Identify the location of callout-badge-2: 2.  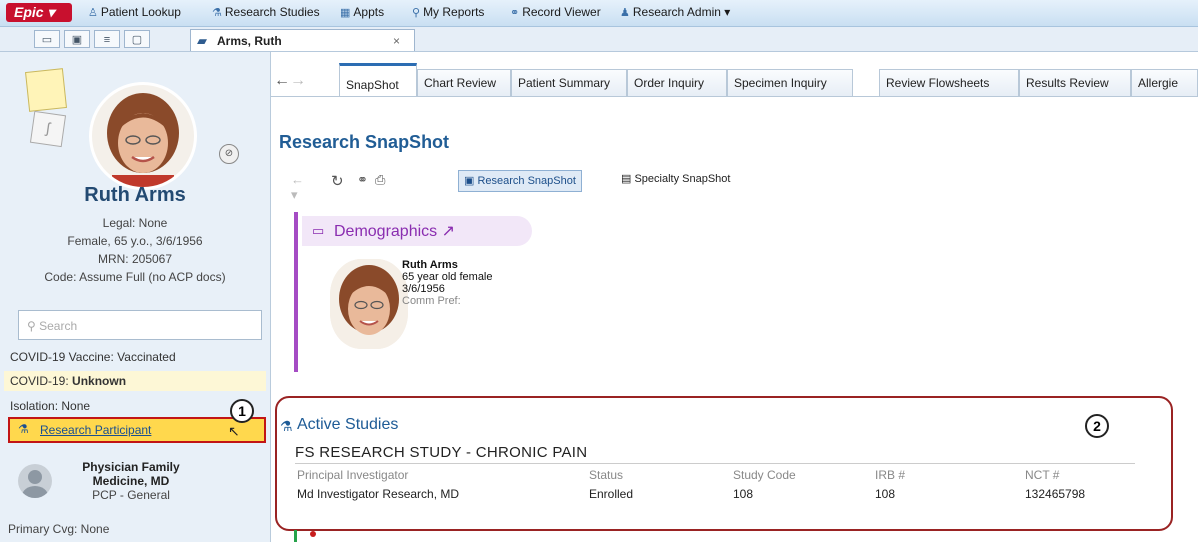
(1097, 426).